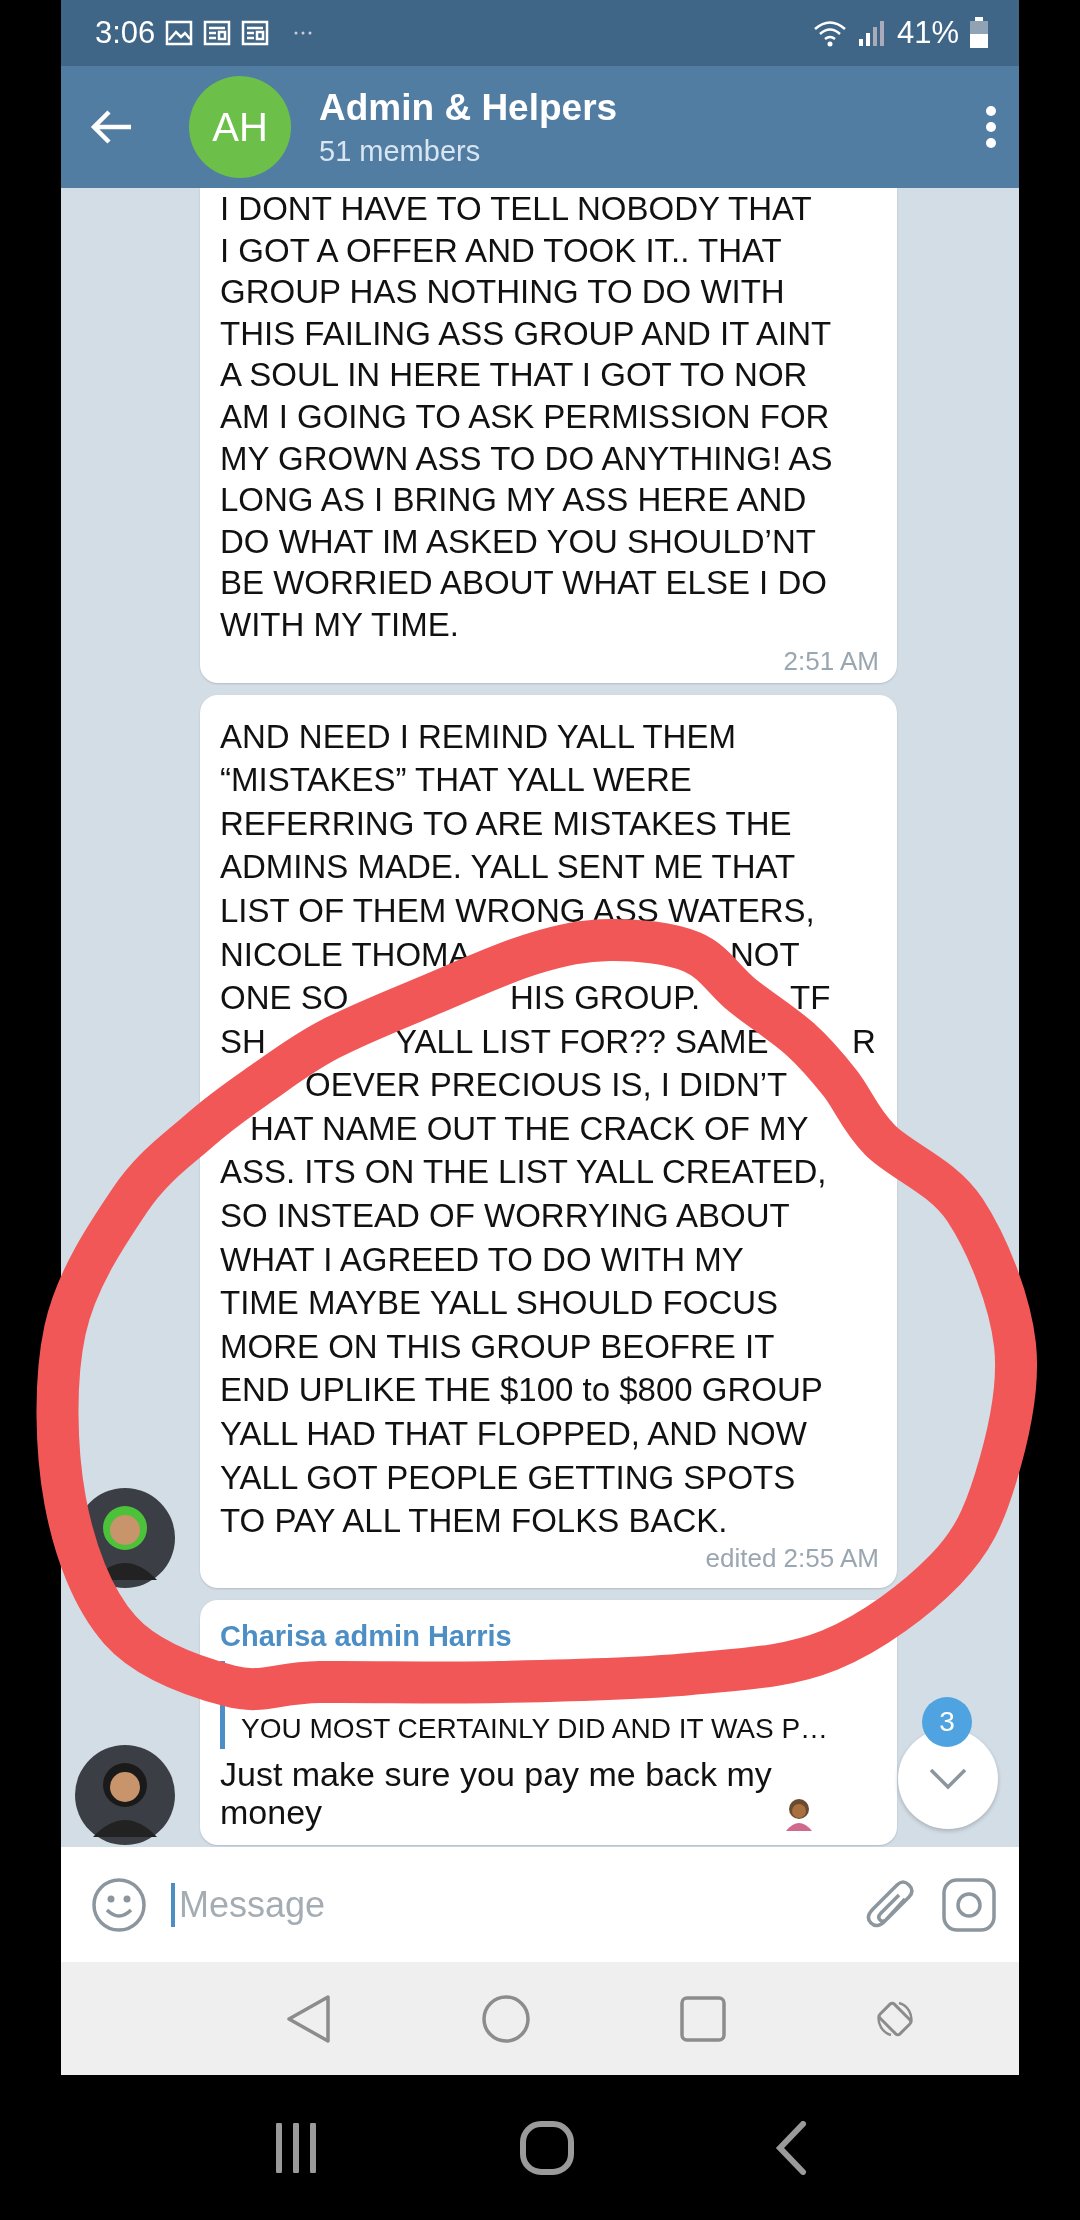 Image resolution: width=1080 pixels, height=2220 pixels. I want to click on recents-icon, so click(296, 2147).